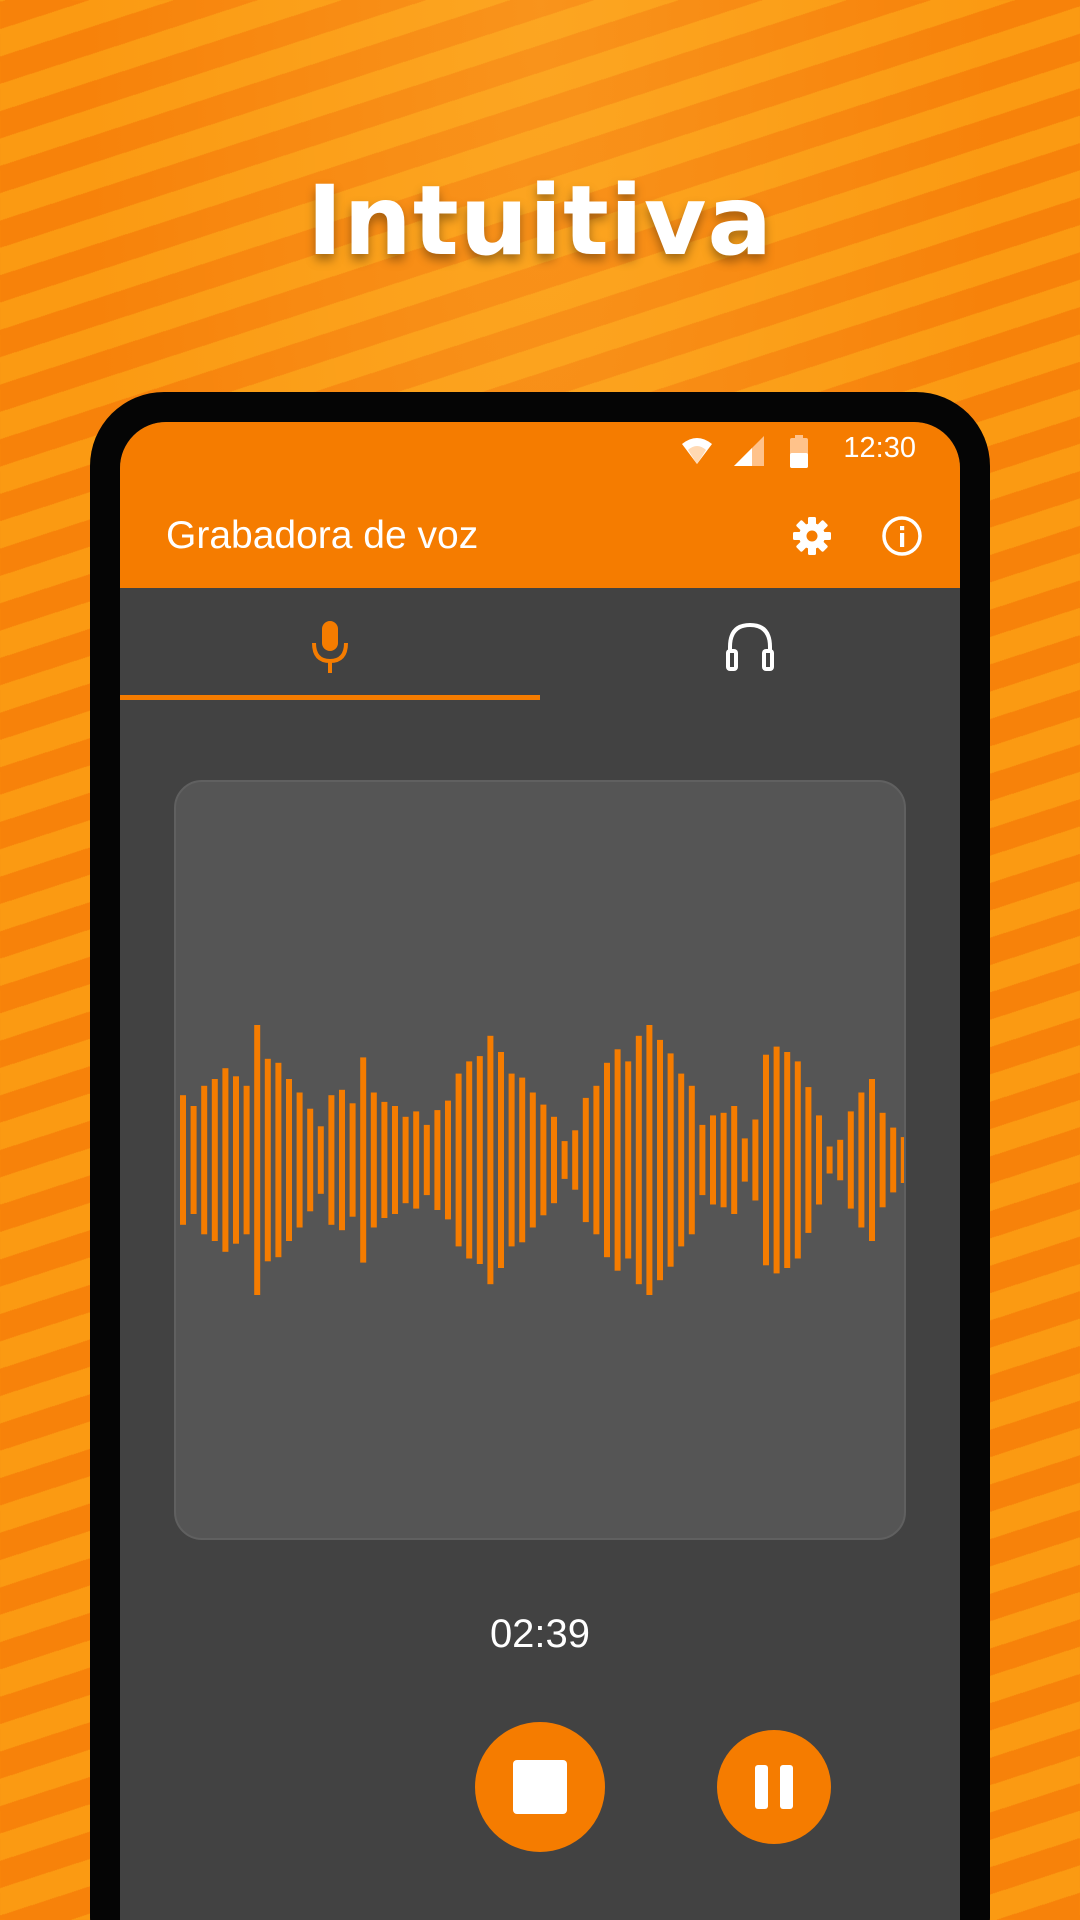 Image resolution: width=1080 pixels, height=1920 pixels. I want to click on settings-button, so click(812, 536).